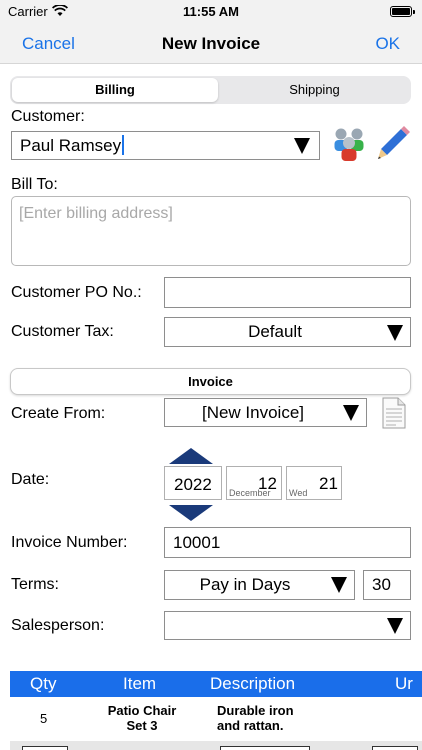 Image resolution: width=422 pixels, height=750 pixels. I want to click on row-description: Durable iron and rattan., so click(255, 718).